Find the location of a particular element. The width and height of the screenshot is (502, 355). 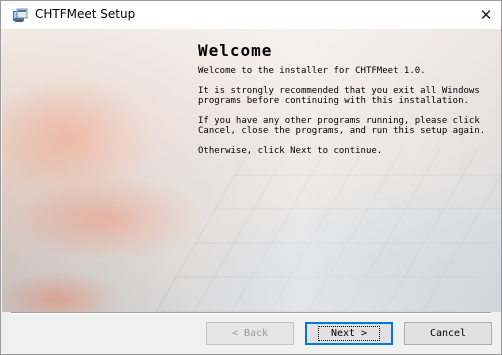

close-icon: ✕ is located at coordinates (486, 15).